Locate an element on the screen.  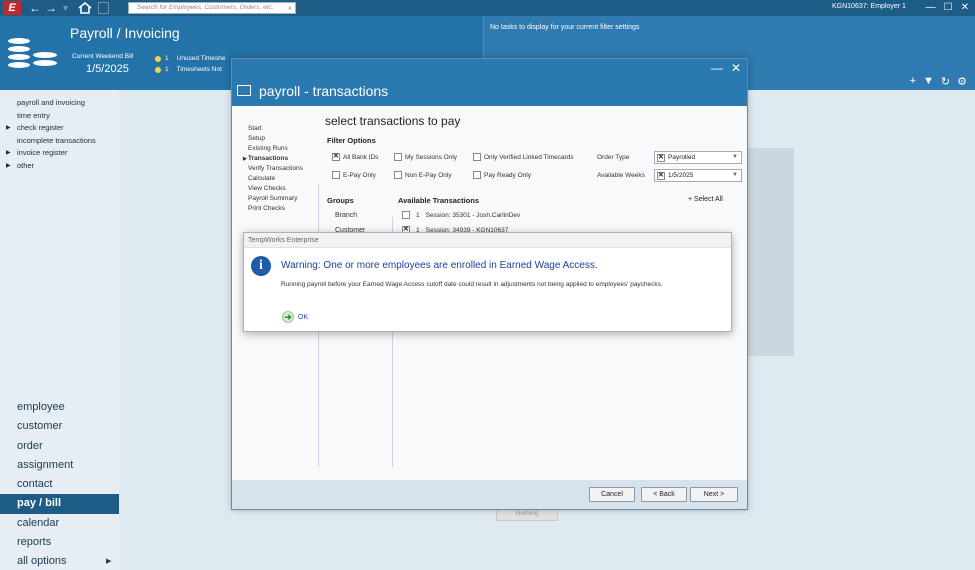
next-button: Next > is located at coordinates (714, 494).